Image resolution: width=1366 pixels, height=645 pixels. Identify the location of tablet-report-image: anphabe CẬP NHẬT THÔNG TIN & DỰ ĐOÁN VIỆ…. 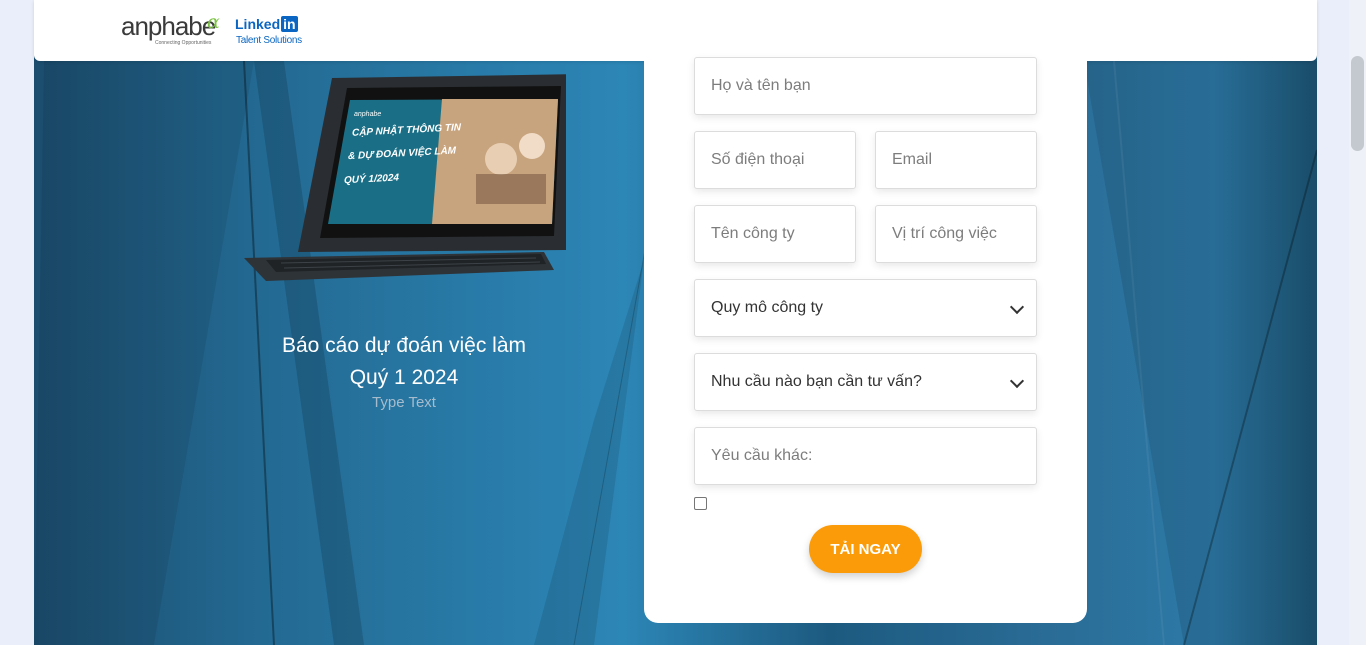
(405, 177).